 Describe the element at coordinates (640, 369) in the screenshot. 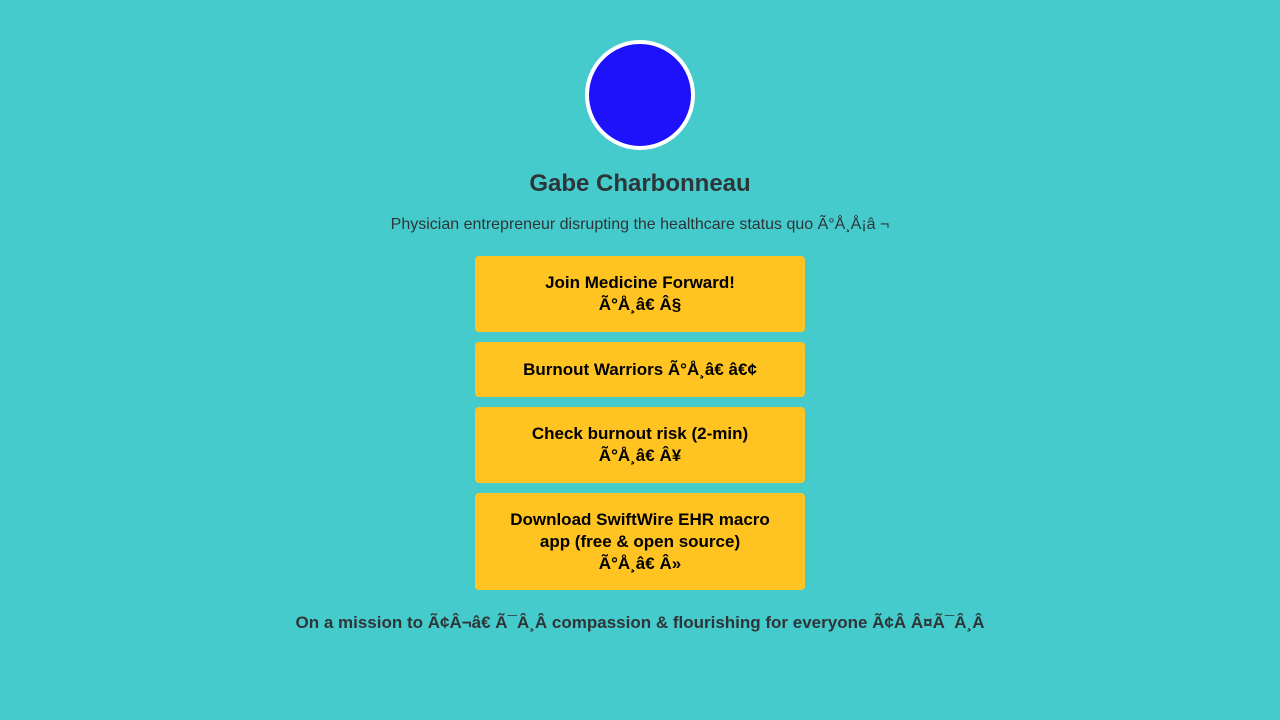

I see `link-button-burnout-warriors: Burnout Warriors Ã°Å¸â€ â€¢` at that location.